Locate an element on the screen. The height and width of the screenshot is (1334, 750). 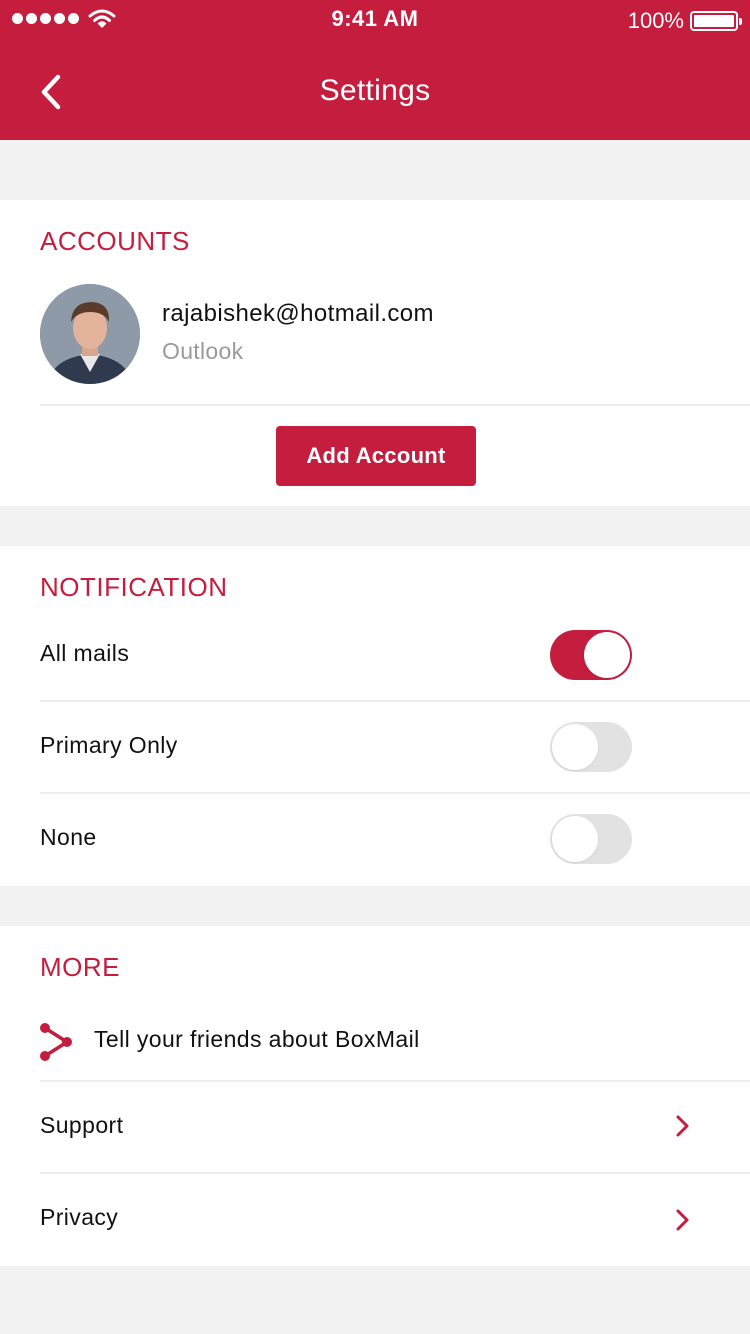
notification-heading: NOTIFICATION is located at coordinates (134, 587).